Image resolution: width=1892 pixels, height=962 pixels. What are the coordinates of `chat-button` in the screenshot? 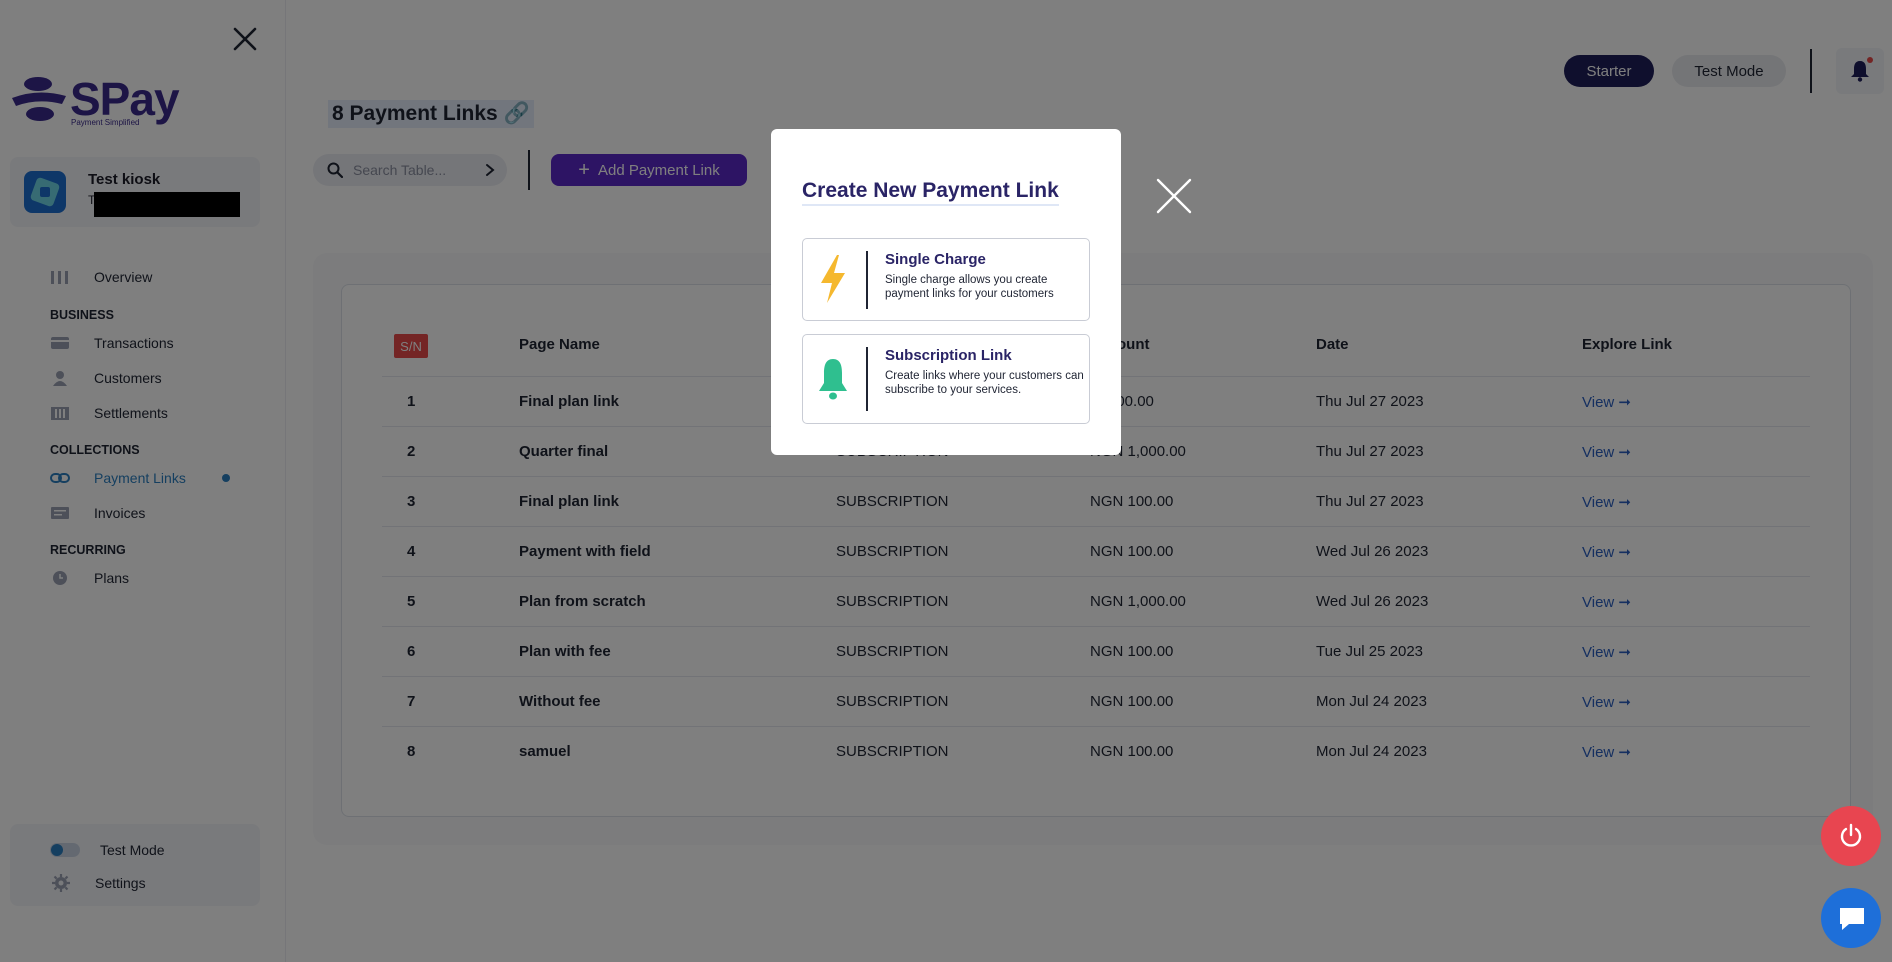 It's located at (1851, 918).